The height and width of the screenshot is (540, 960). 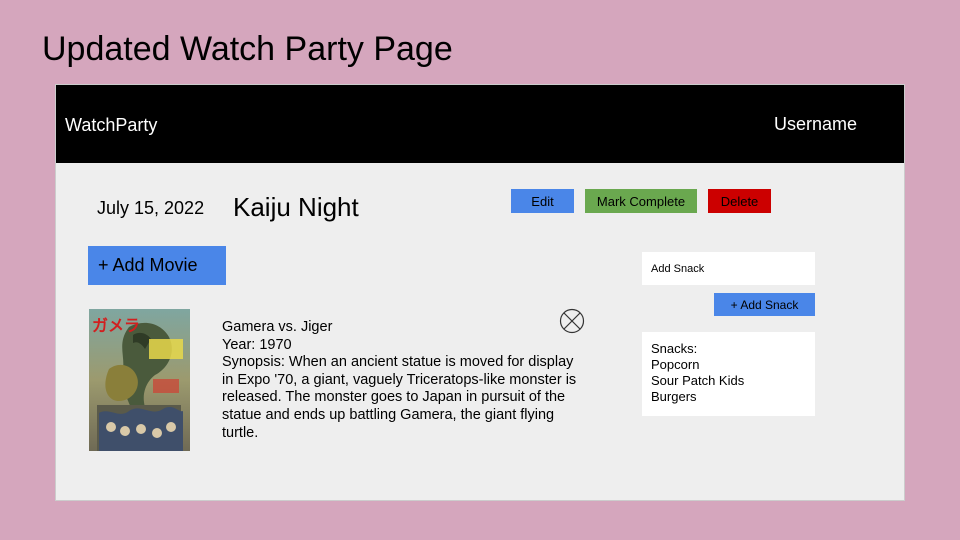 I want to click on event-name: Kaiju Night, so click(x=296, y=207).